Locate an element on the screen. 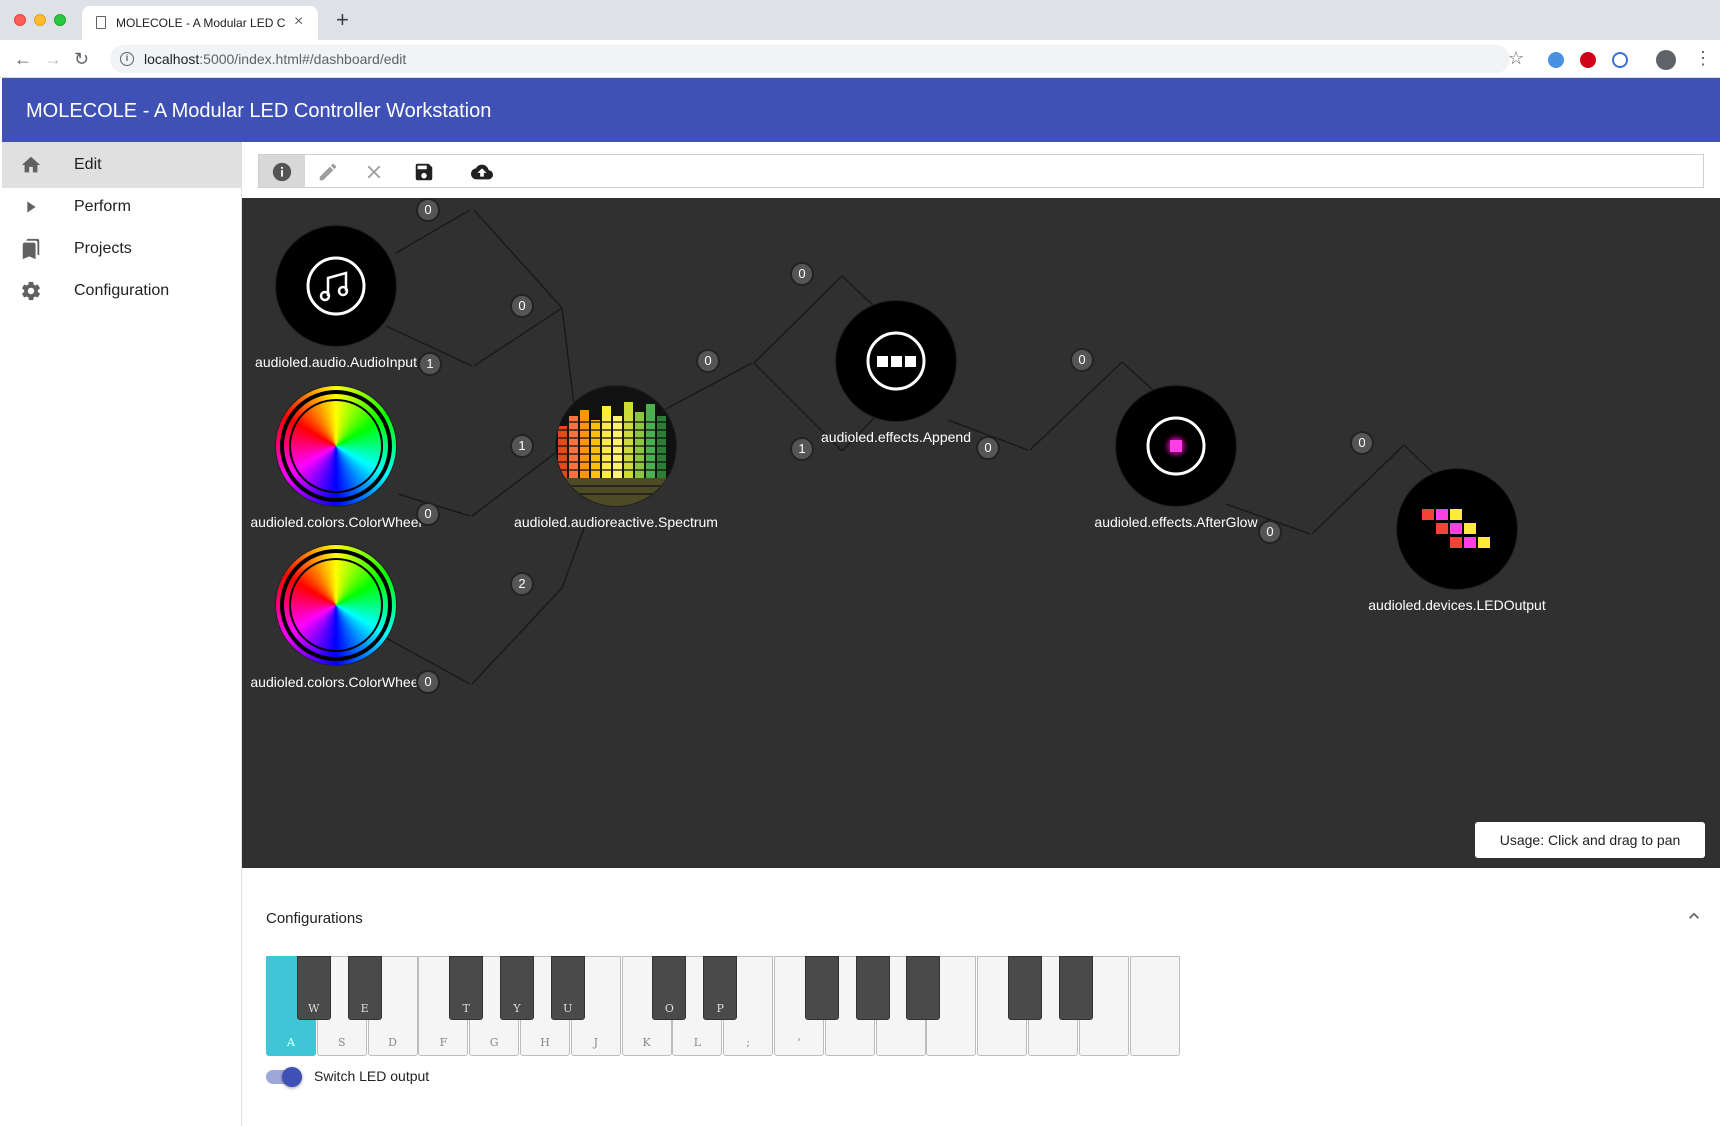 This screenshot has width=1720, height=1126. key-label: O is located at coordinates (669, 1008).